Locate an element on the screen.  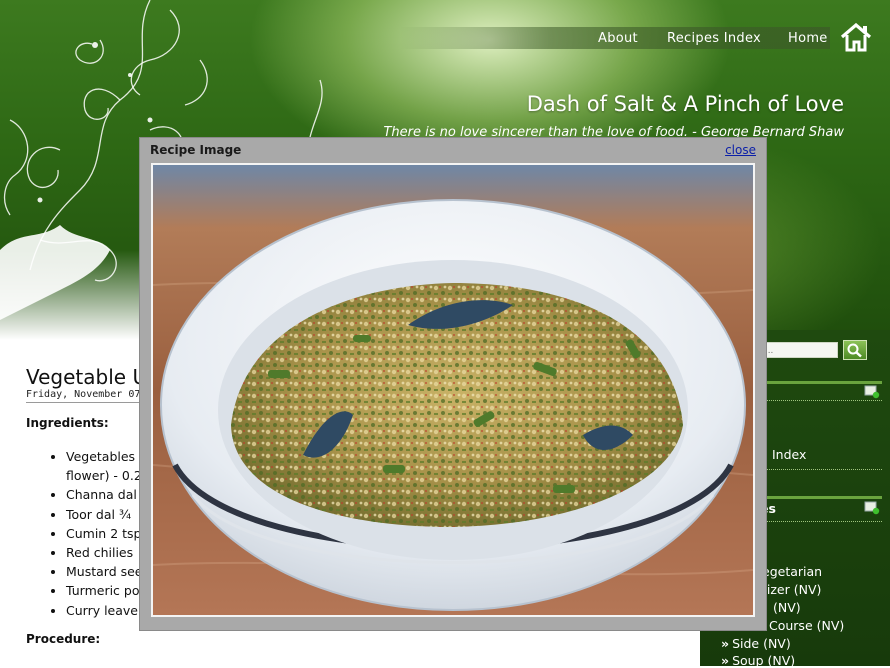
post-title: Vegetable U is located at coordinates (86, 377).